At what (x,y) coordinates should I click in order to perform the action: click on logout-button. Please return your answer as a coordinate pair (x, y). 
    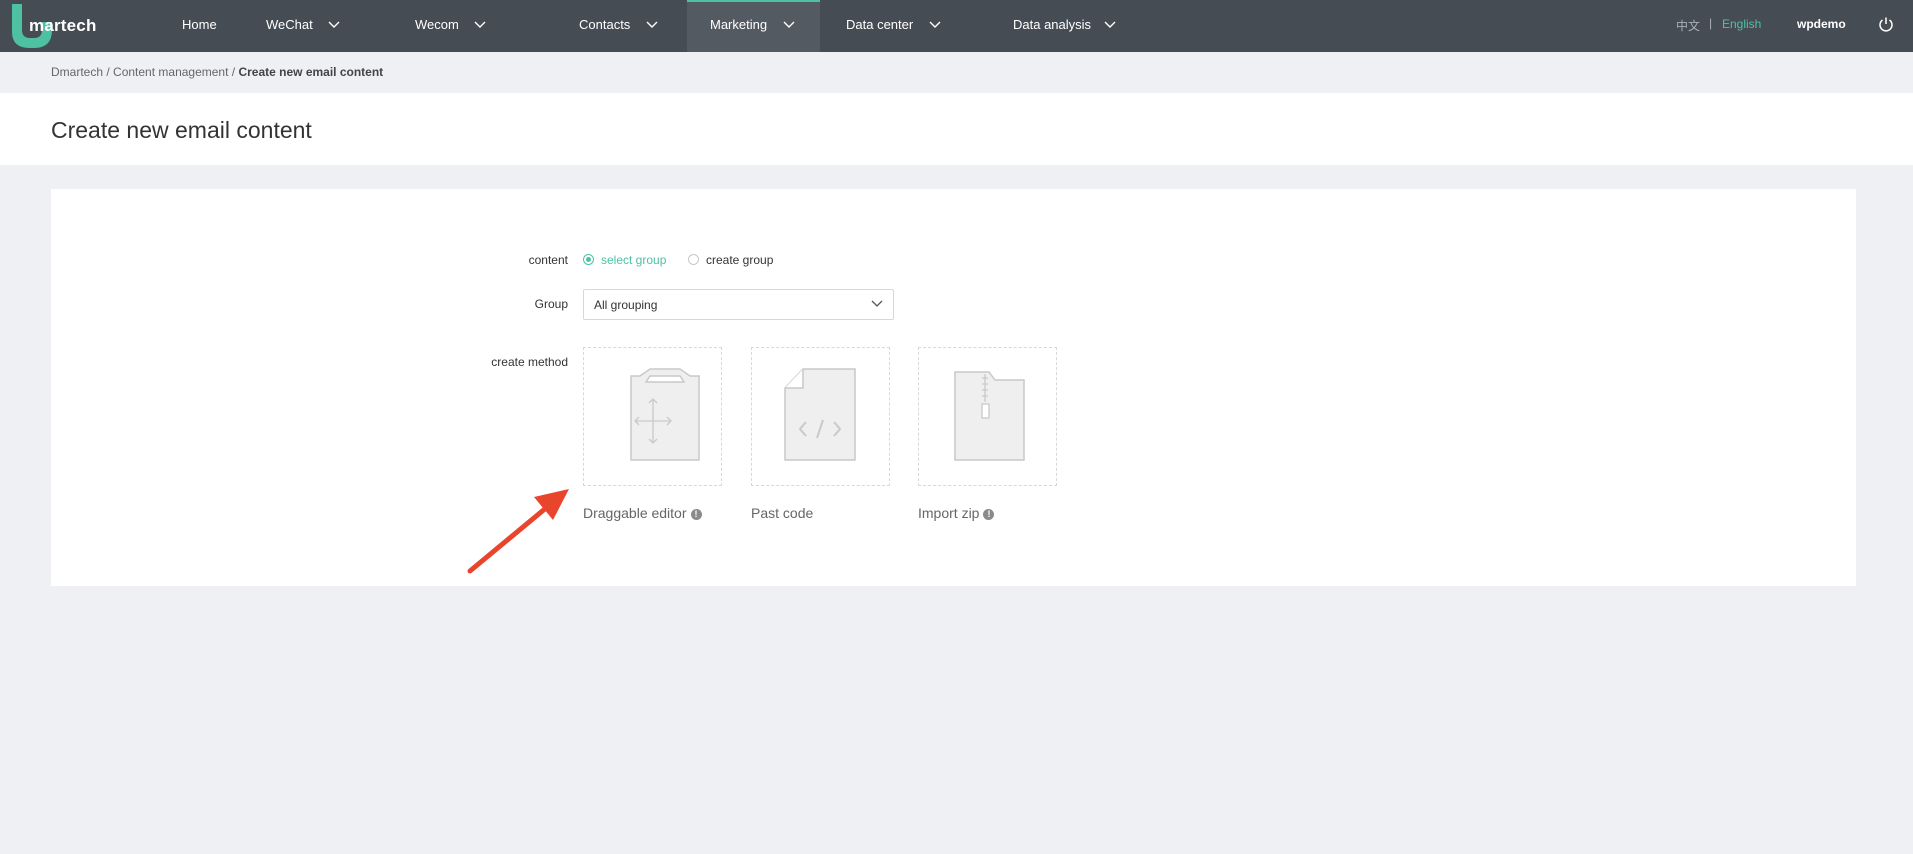
    Looking at the image, I should click on (1886, 26).